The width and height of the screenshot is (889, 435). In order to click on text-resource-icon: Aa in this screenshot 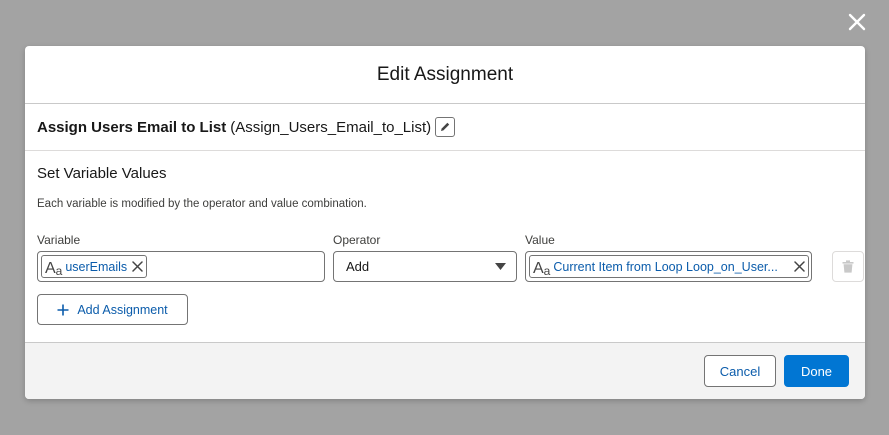, I will do `click(542, 268)`.